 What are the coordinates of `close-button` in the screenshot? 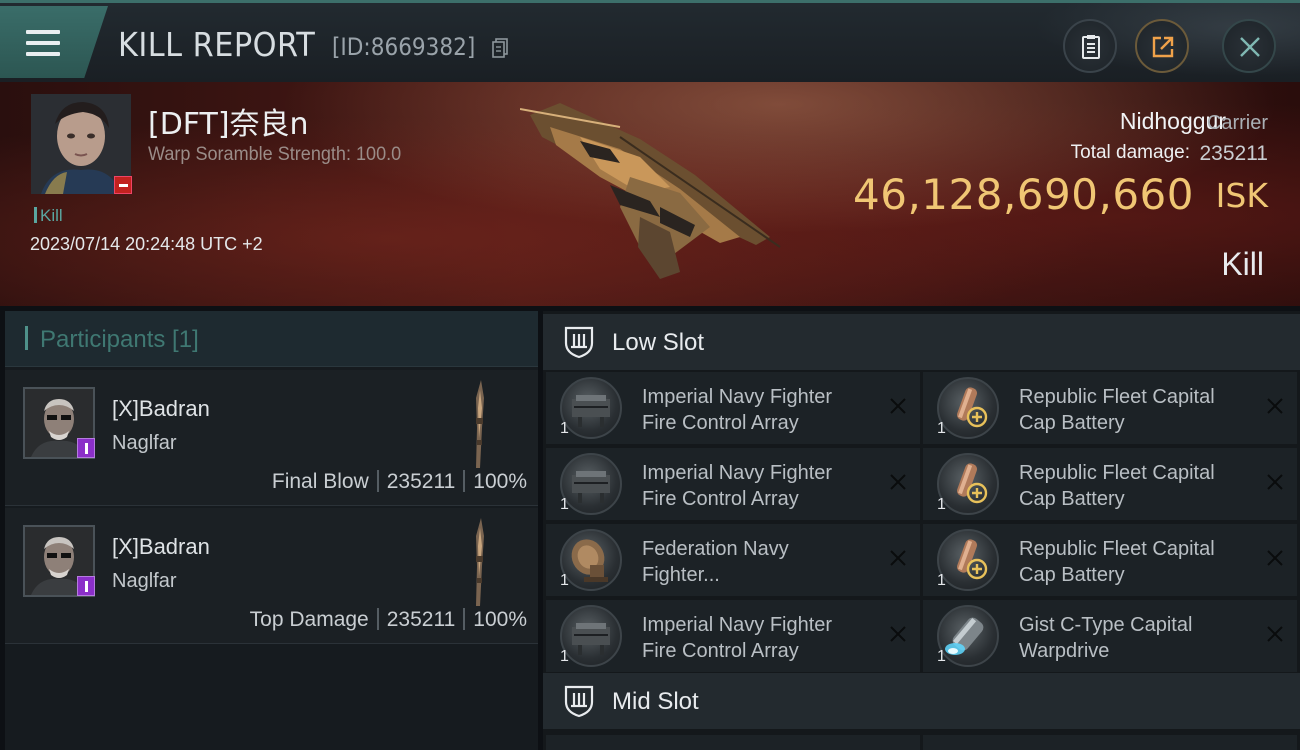 It's located at (1249, 46).